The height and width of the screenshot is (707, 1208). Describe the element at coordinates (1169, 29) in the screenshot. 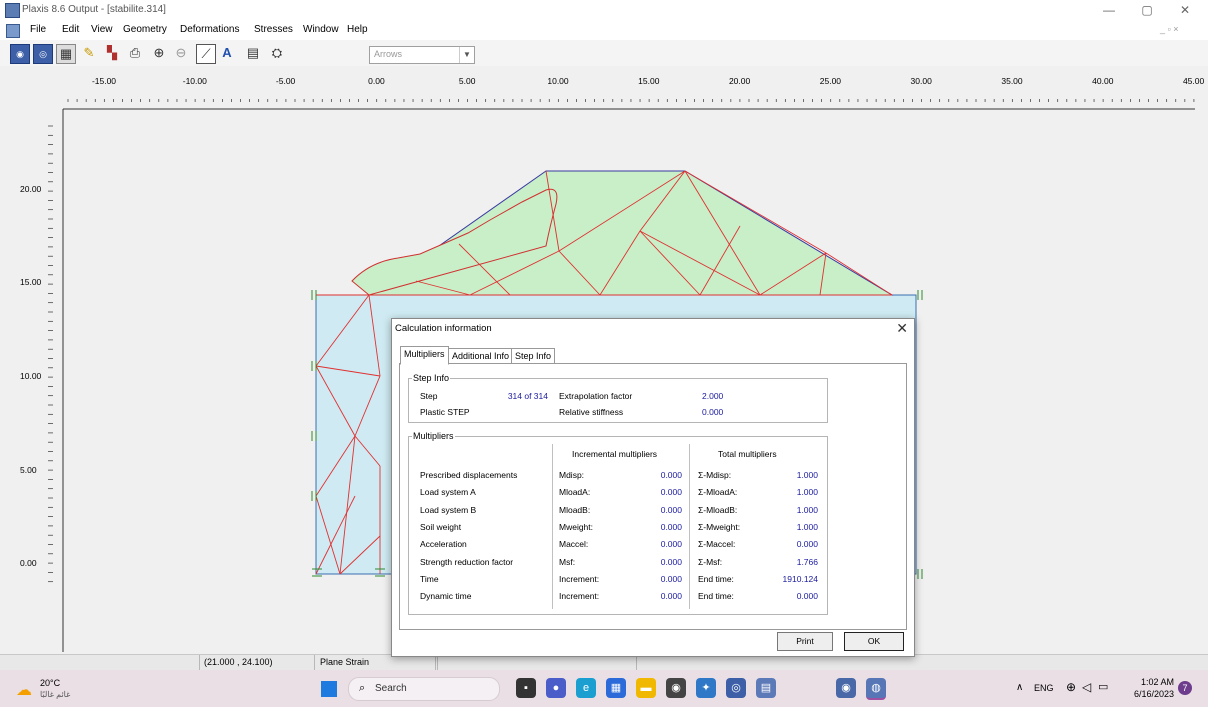

I see `doc-window-controls: _ ▫ ×` at that location.